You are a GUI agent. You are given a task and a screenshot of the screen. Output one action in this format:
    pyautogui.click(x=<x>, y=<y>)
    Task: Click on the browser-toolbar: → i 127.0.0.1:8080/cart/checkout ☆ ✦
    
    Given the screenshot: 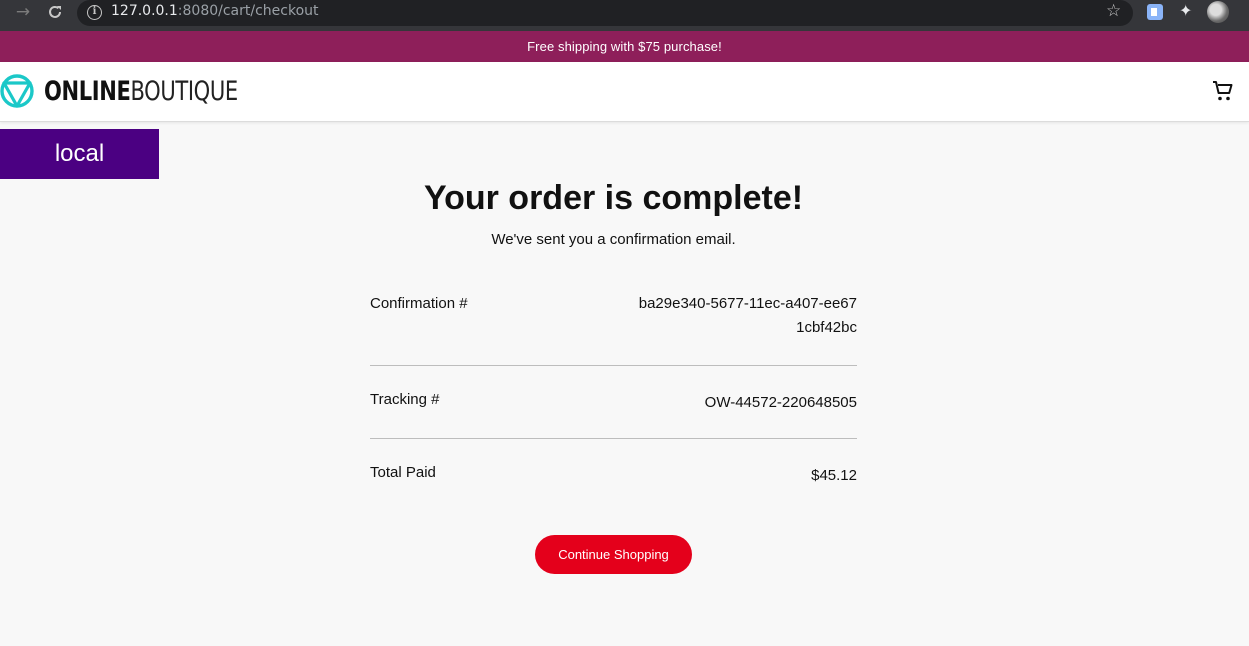 What is the action you would take?
    pyautogui.click(x=624, y=15)
    